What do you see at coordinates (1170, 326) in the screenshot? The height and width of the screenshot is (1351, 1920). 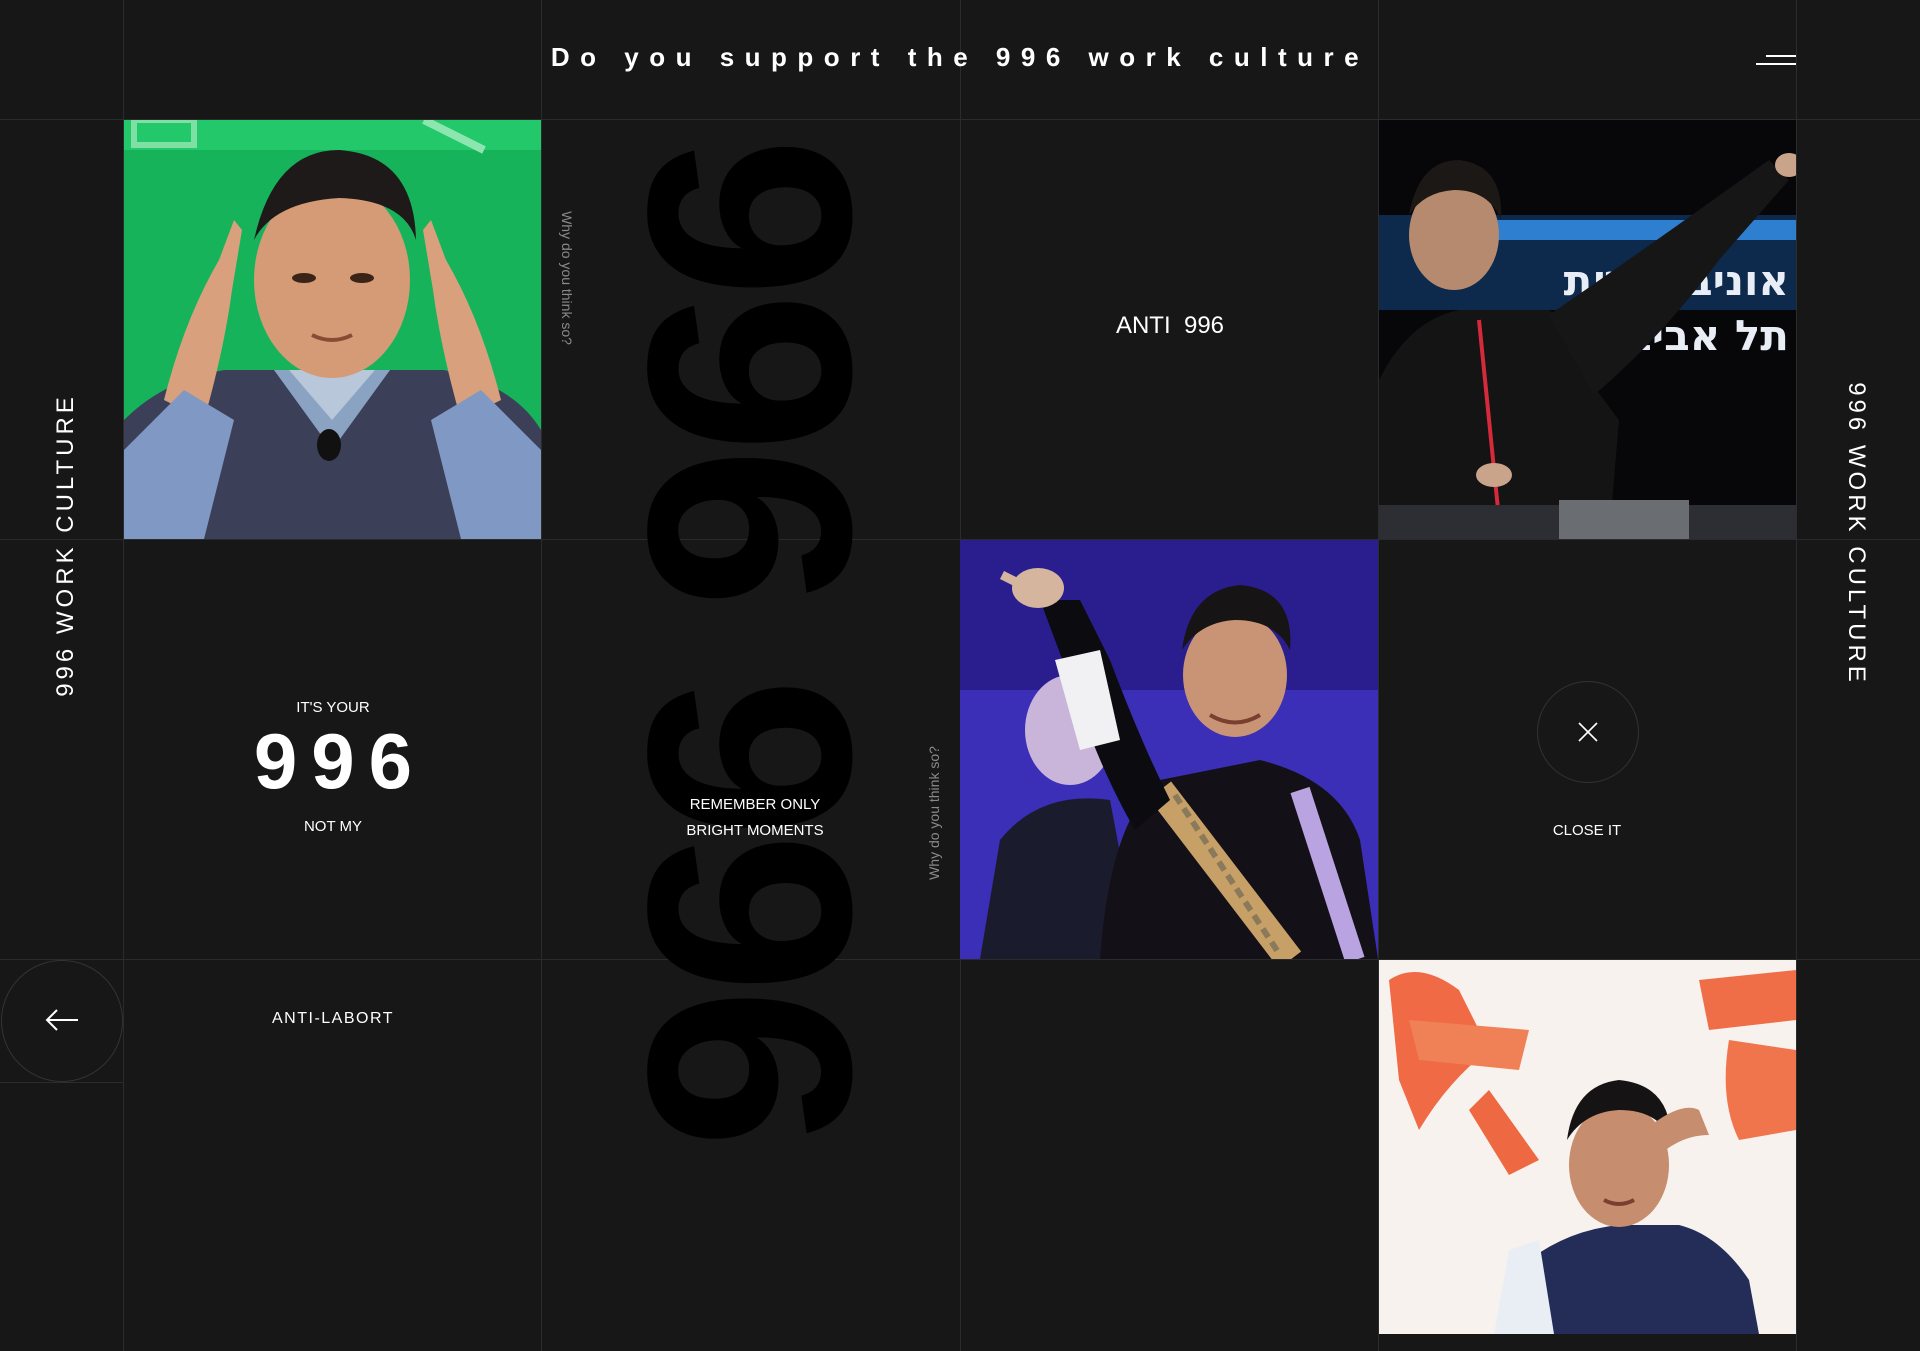 I see `tile-anti-996: ANTI 996` at bounding box center [1170, 326].